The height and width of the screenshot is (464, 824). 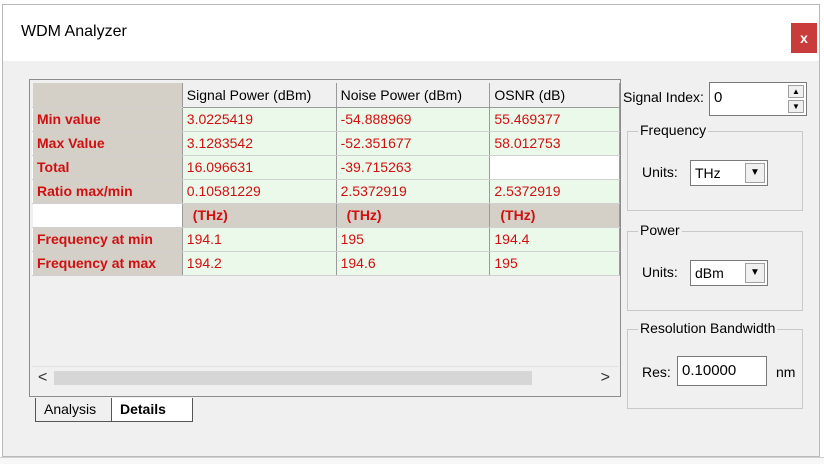 I want to click on table-cell: 3.1283542, so click(x=259, y=143).